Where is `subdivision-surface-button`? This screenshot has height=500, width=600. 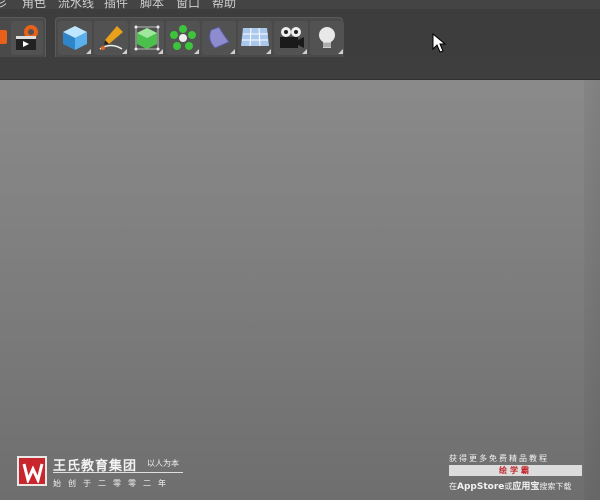
subdivision-surface-button is located at coordinates (147, 38).